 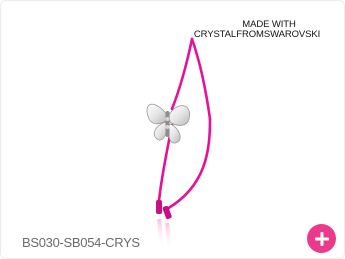 I want to click on add-to-cart-button, so click(x=321, y=238).